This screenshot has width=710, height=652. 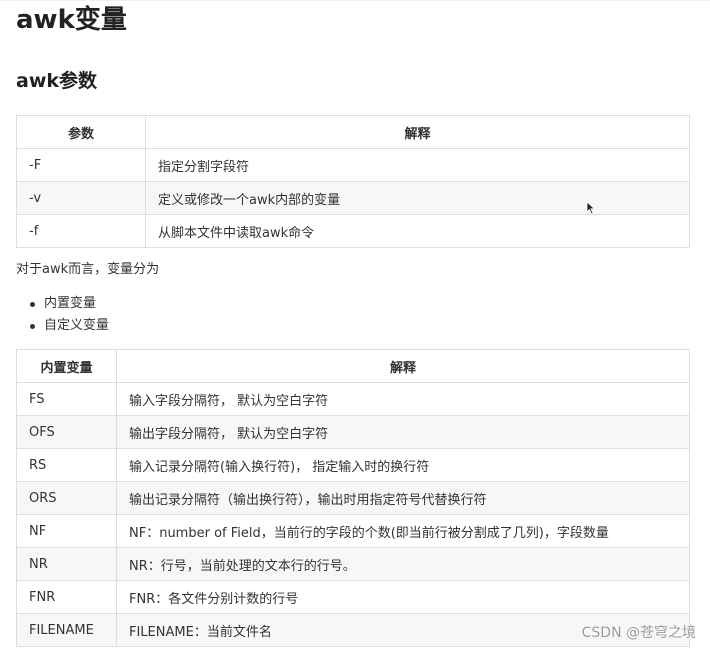 What do you see at coordinates (417, 231) in the screenshot?
I see `explanation-cell: 从脚本文件中读取awk命令` at bounding box center [417, 231].